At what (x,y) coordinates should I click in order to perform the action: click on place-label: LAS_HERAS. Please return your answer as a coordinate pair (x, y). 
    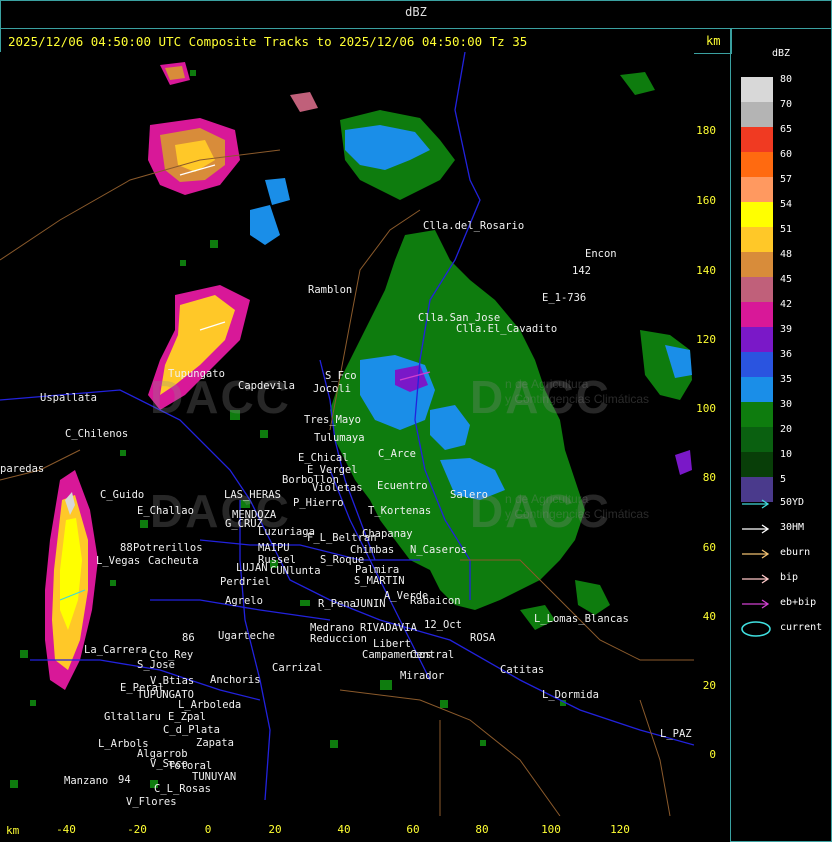
    Looking at the image, I should click on (252, 495).